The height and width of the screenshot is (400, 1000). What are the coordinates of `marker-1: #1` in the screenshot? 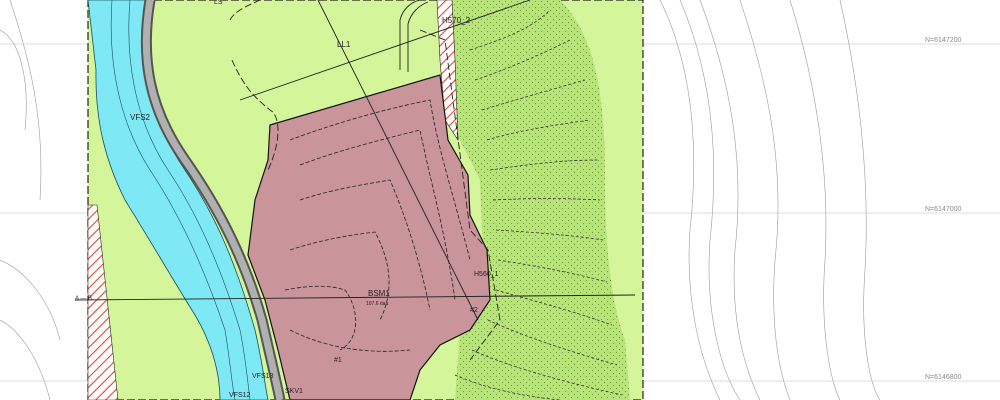 It's located at (338, 360).